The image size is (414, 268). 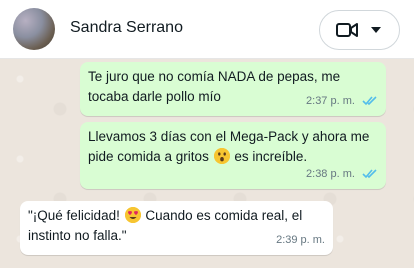 What do you see at coordinates (347, 30) in the screenshot?
I see `video-camera-icon` at bounding box center [347, 30].